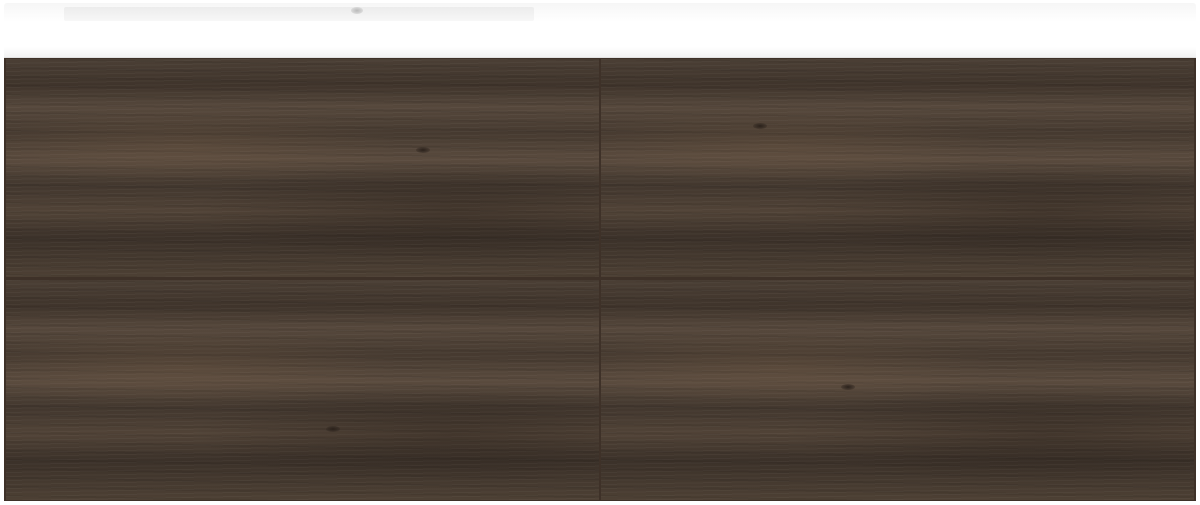 The image size is (1200, 505). I want to click on tap-hole, so click(357, 10).